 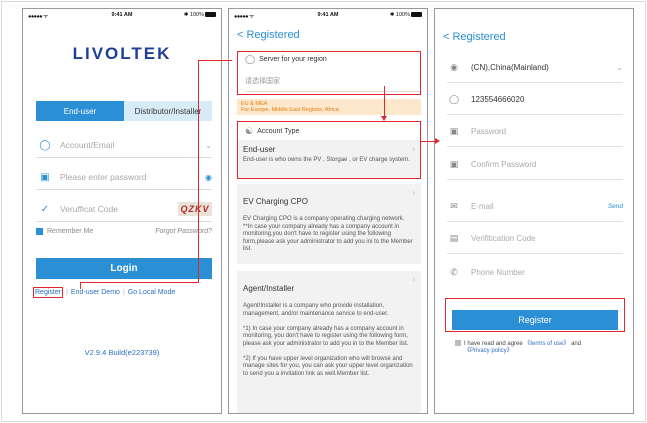 I want to click on email-placeholder: E-mail, so click(x=482, y=206).